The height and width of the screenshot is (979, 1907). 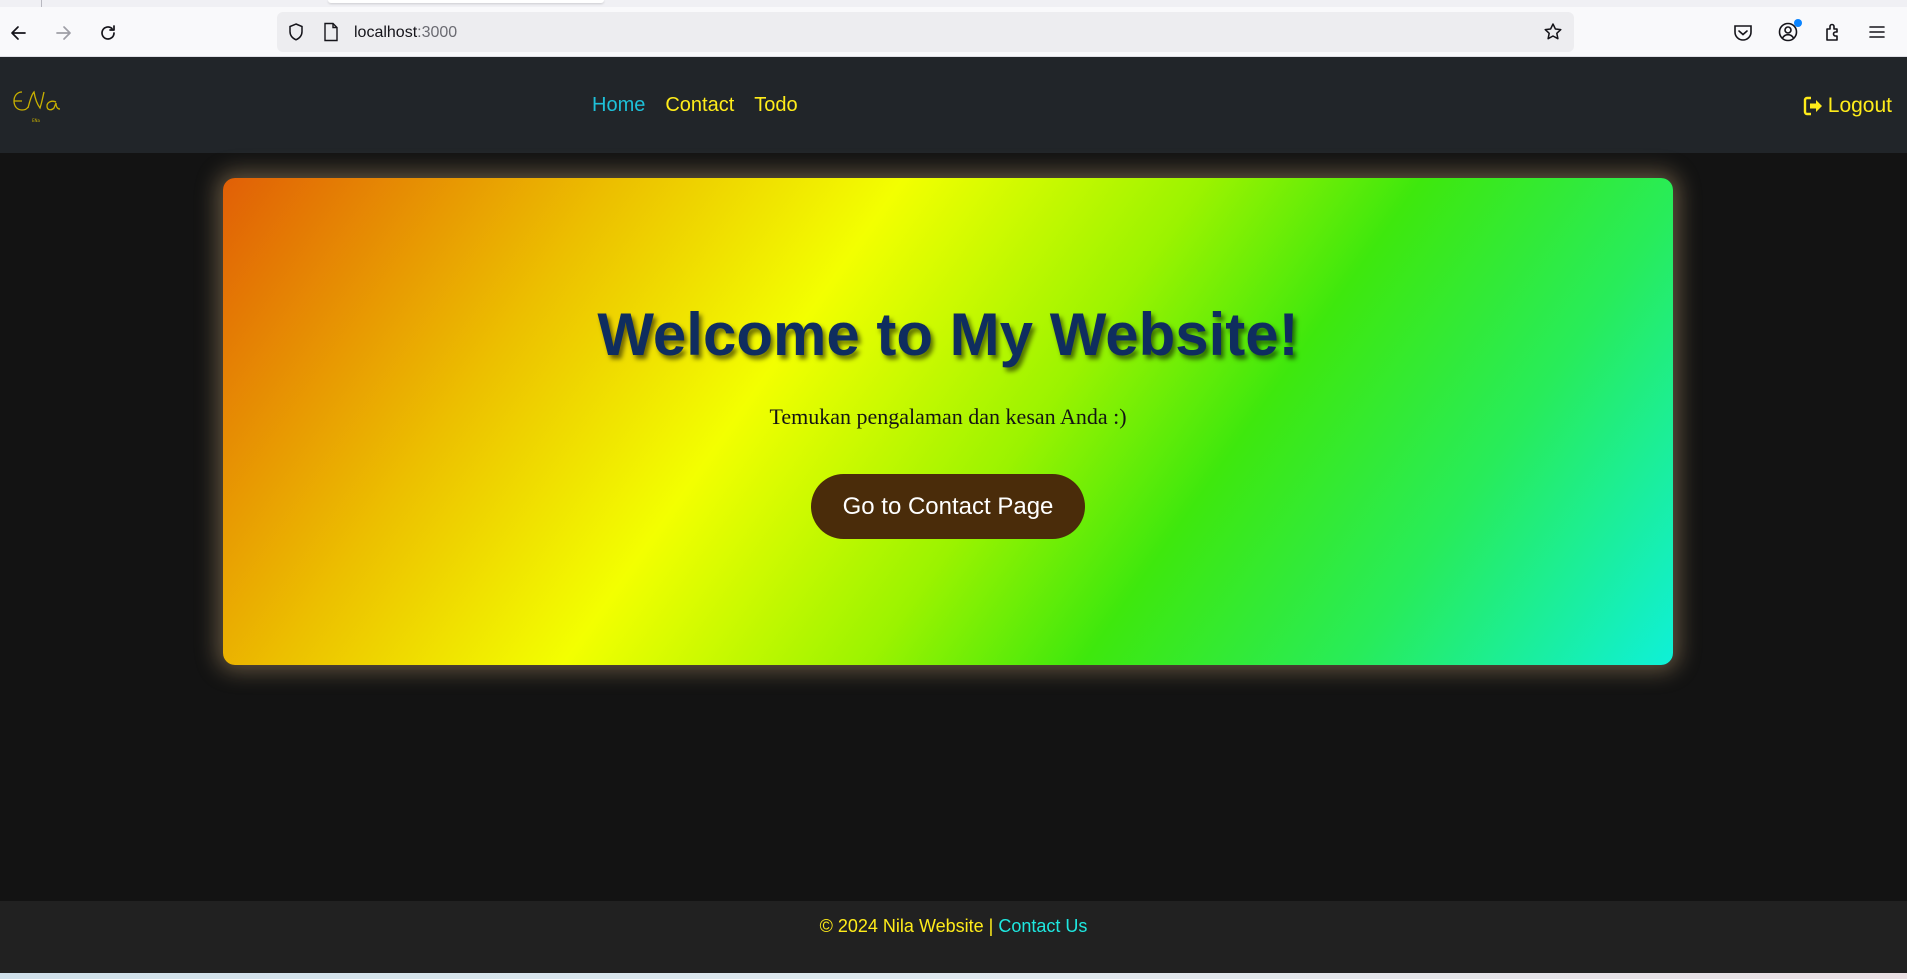 What do you see at coordinates (1833, 32) in the screenshot?
I see `extensions-icon` at bounding box center [1833, 32].